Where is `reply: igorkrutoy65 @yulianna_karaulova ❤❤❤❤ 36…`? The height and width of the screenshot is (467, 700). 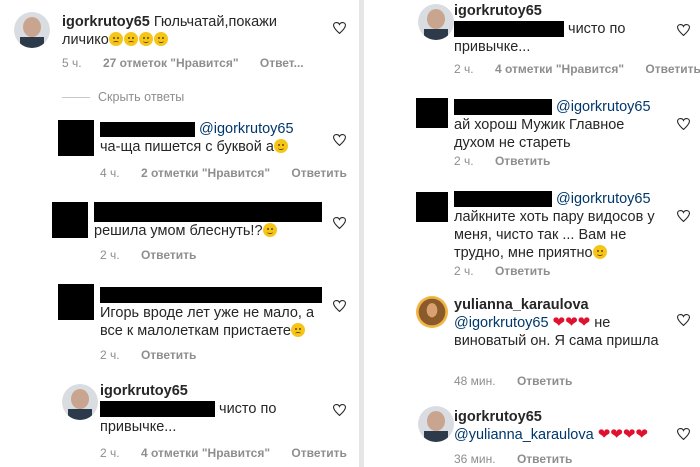
reply: igorkrutoy65 @yulianna_karaulova ❤❤❤❤ 36… is located at coordinates (532, 433).